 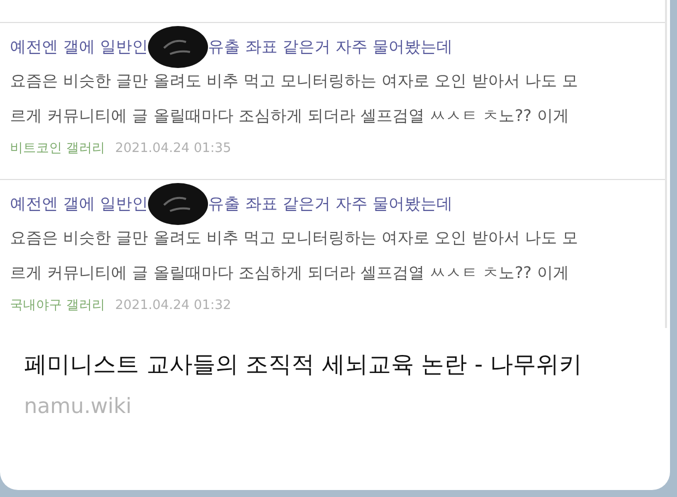 I want to click on link-title: 페미니스트 교사들의 조직적 세뇌교육 논란 - 나무위키, so click(x=304, y=365).